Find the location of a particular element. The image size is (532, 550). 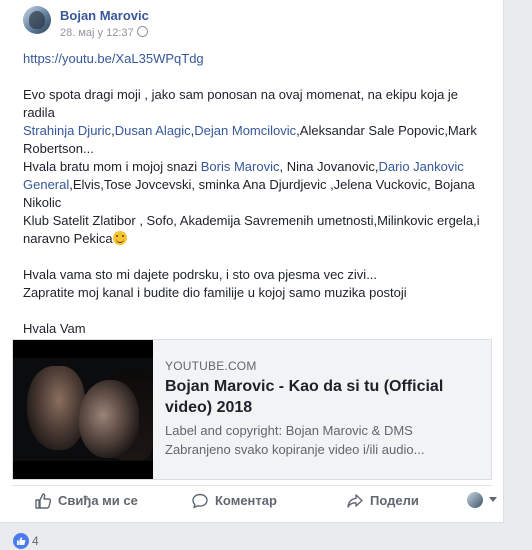

action-bar: Свиђа ми се Коментар Подели is located at coordinates (254, 500).